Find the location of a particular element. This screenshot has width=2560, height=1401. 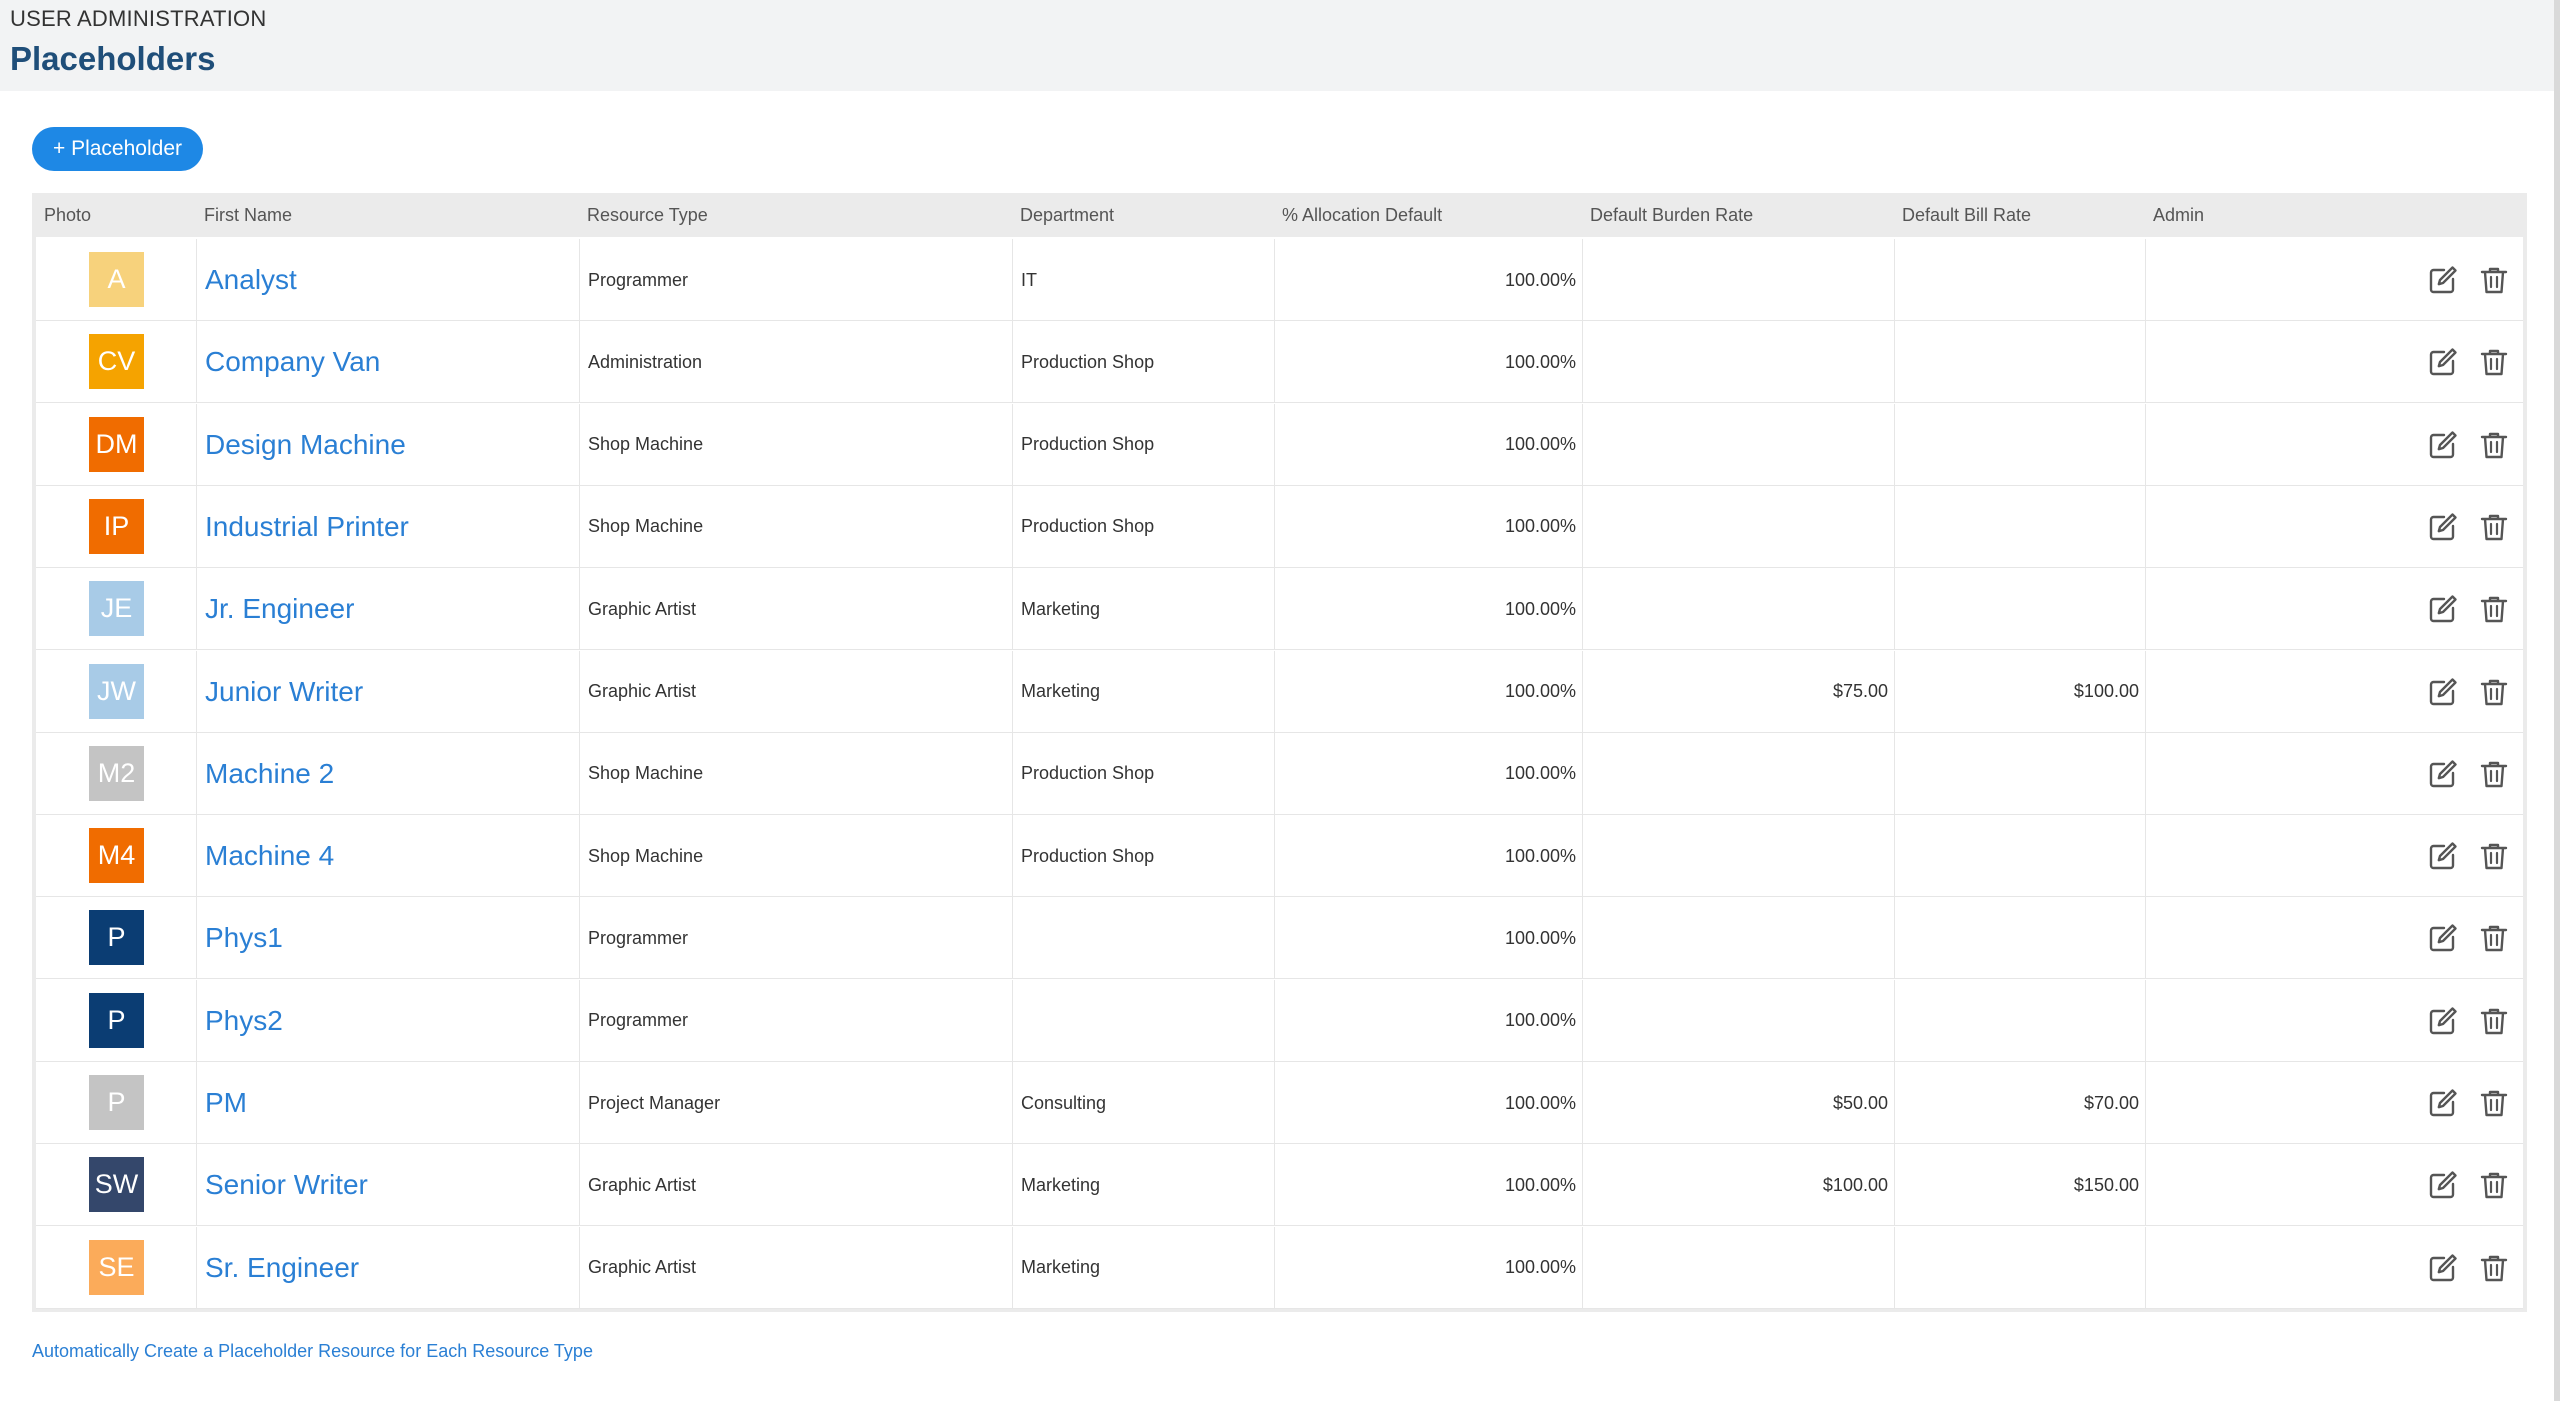

avatar: DM is located at coordinates (116, 444).